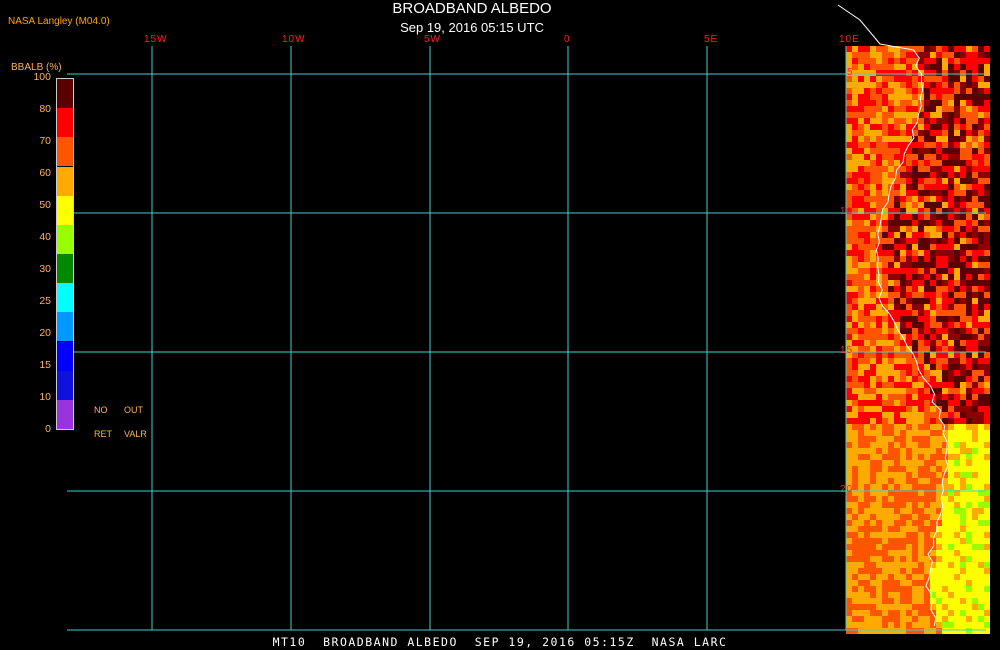  Describe the element at coordinates (847, 211) in the screenshot. I see `lat-label-10: 10` at that location.